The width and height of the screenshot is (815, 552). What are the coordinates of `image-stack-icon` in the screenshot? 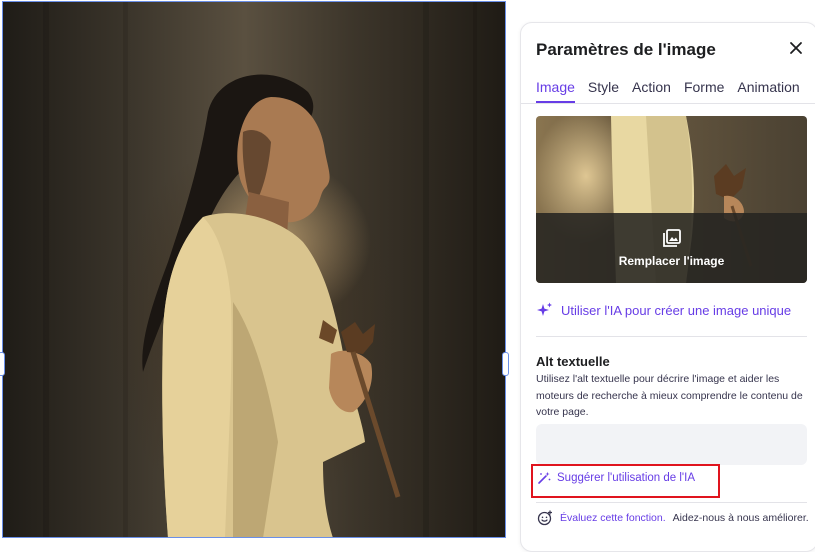 It's located at (672, 238).